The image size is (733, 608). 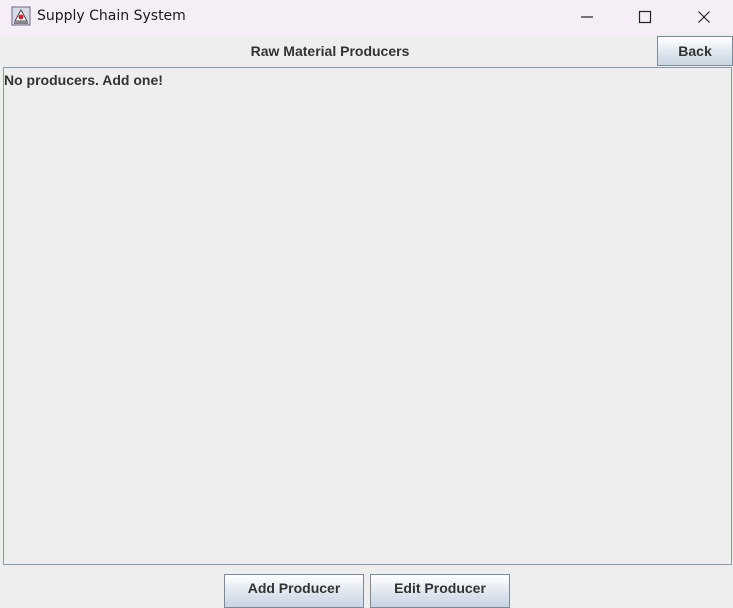 I want to click on minimize-button, so click(x=587, y=16).